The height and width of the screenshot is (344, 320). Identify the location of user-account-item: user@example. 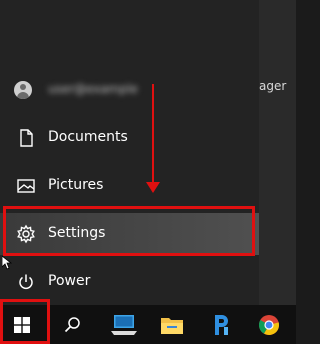
(129, 90).